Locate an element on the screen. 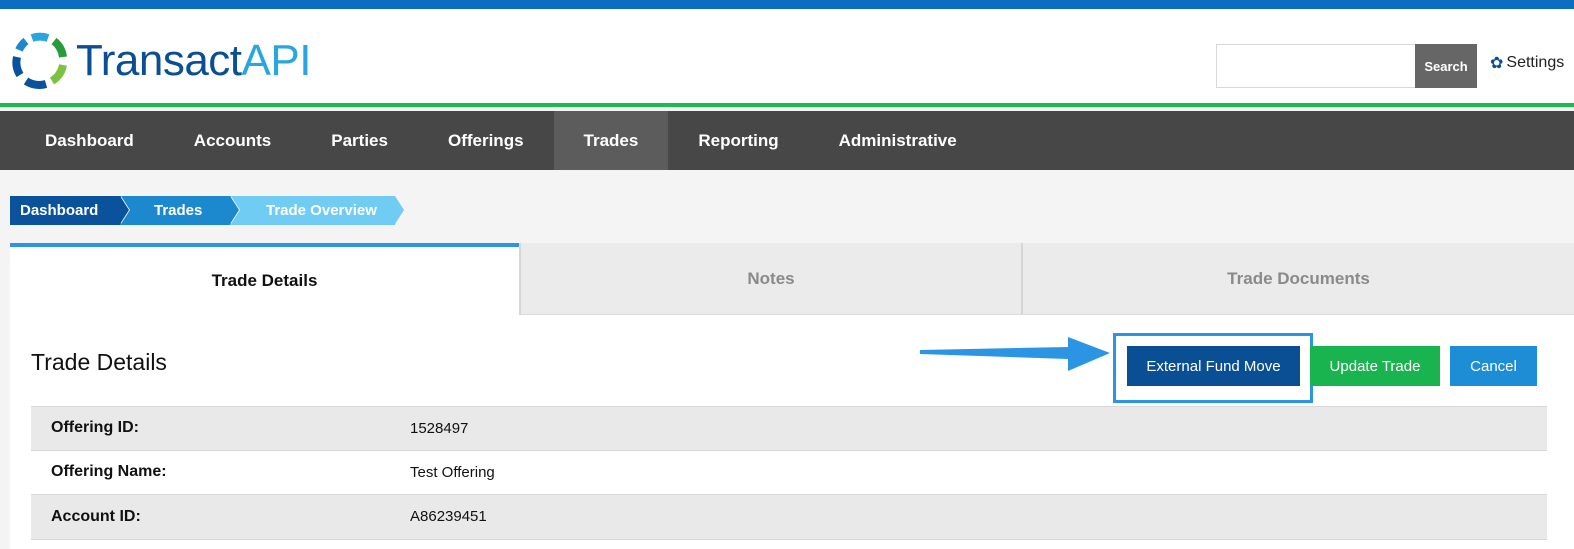 The height and width of the screenshot is (549, 1574). detail-label: Account ID: is located at coordinates (96, 516).